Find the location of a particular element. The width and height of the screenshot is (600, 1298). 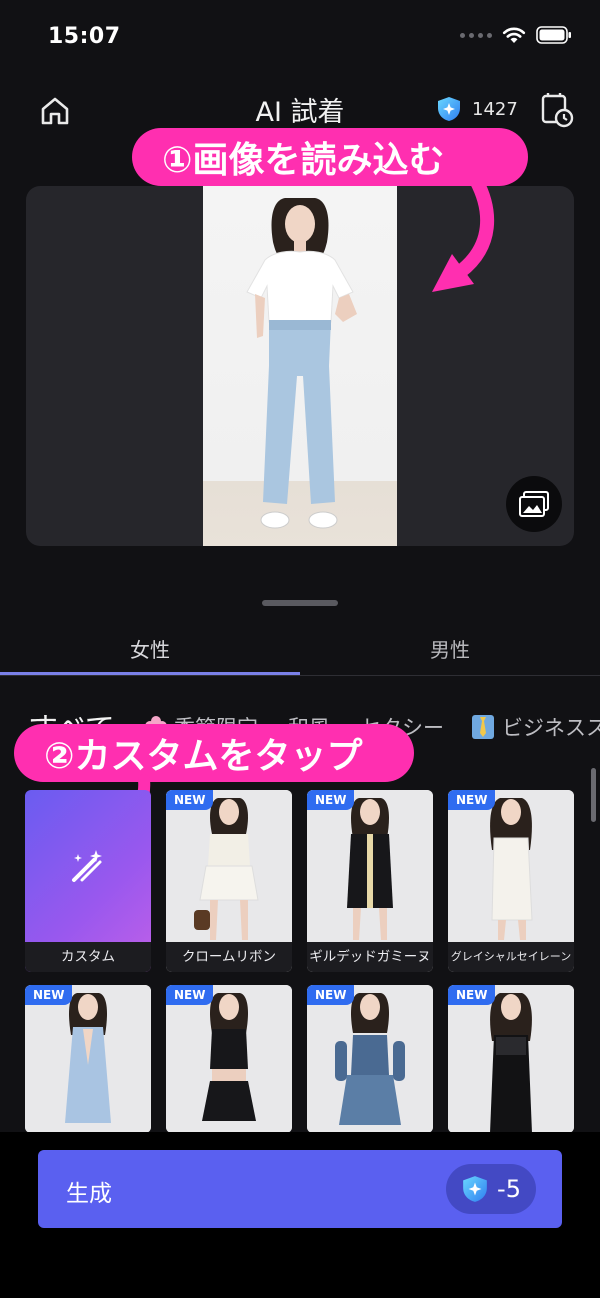

category-business: ビジネスス is located at coordinates (535, 727).